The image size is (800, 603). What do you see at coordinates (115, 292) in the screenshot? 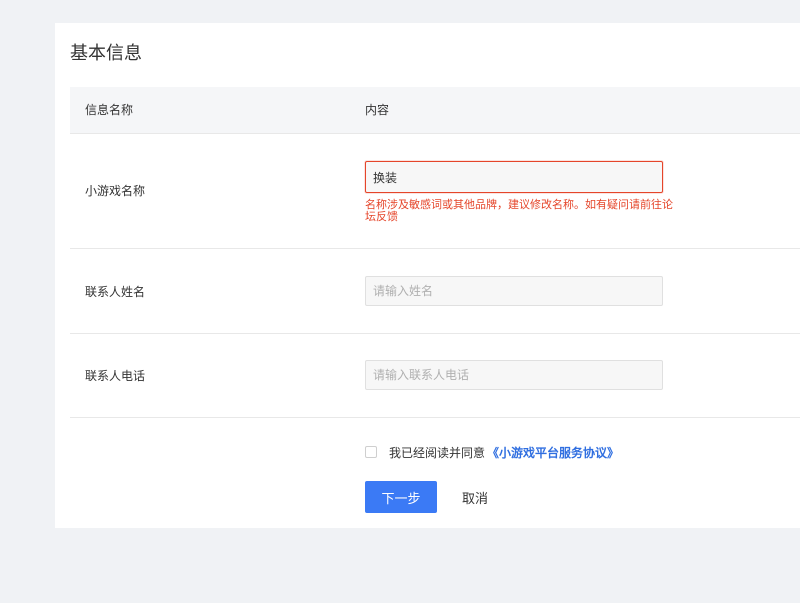
I see `contact-name-label: 联系人姓名` at bounding box center [115, 292].